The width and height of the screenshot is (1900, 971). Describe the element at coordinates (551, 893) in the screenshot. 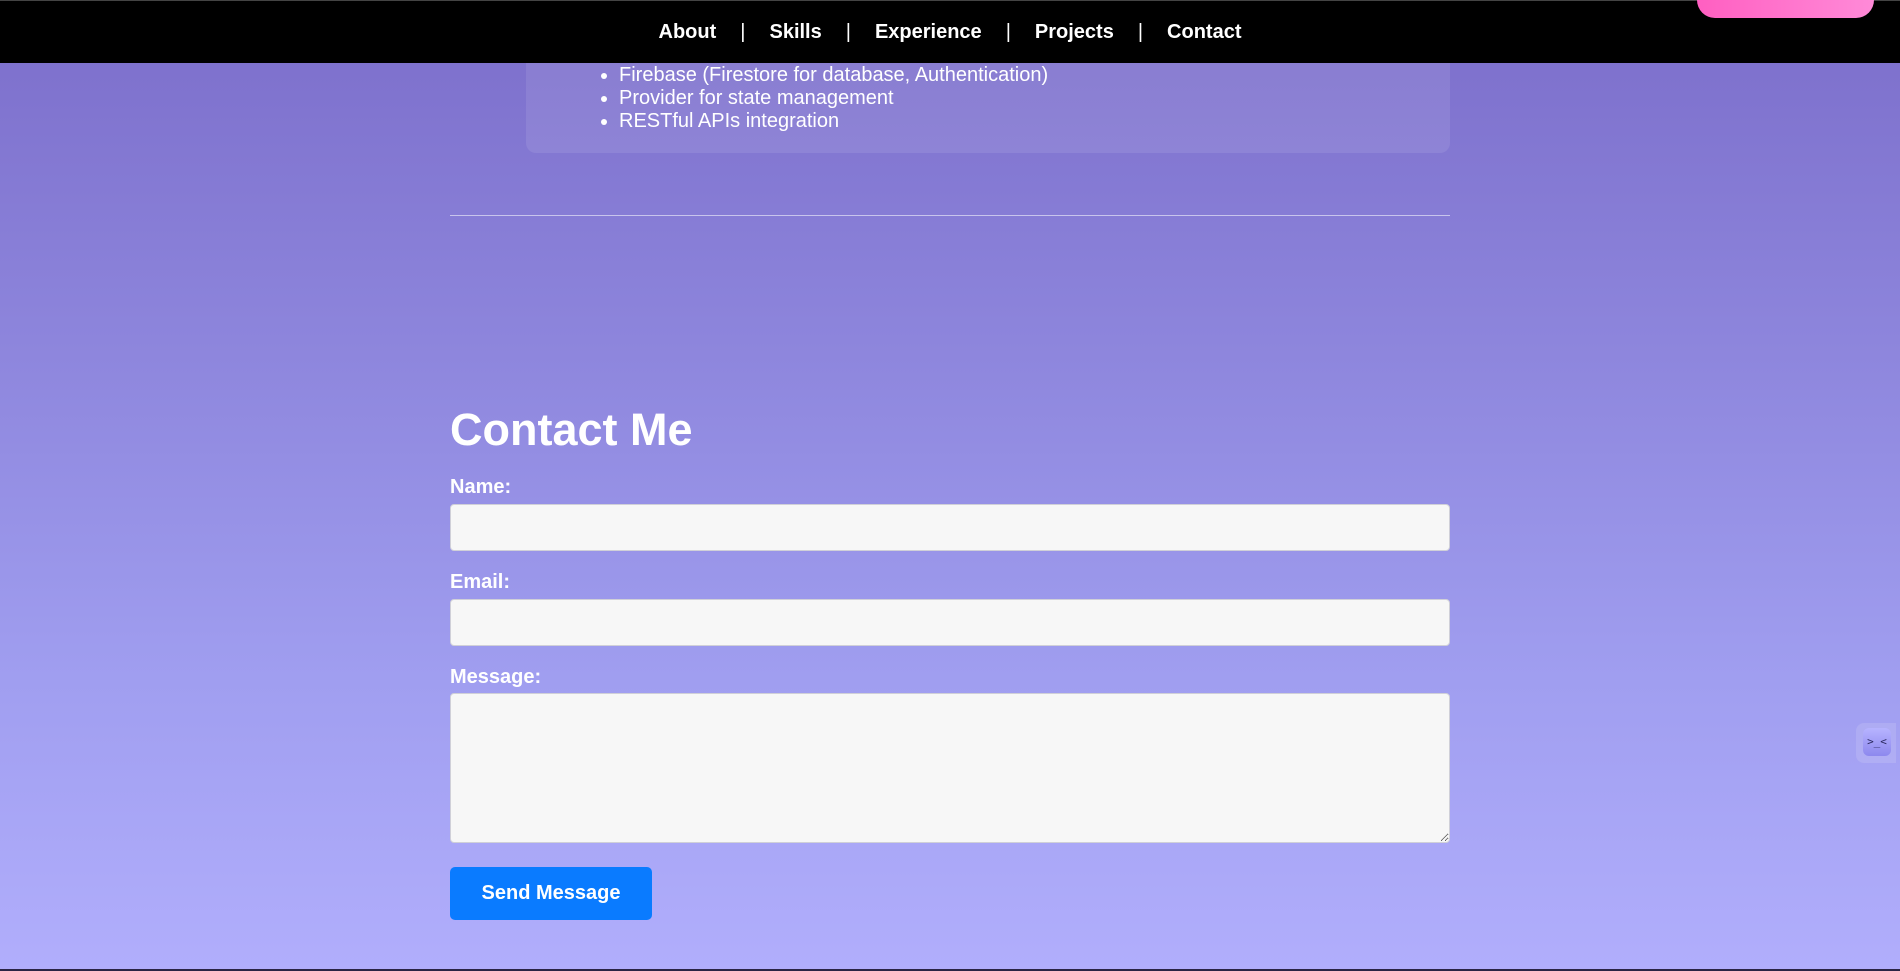

I see `send-message-button: Send Message` at that location.